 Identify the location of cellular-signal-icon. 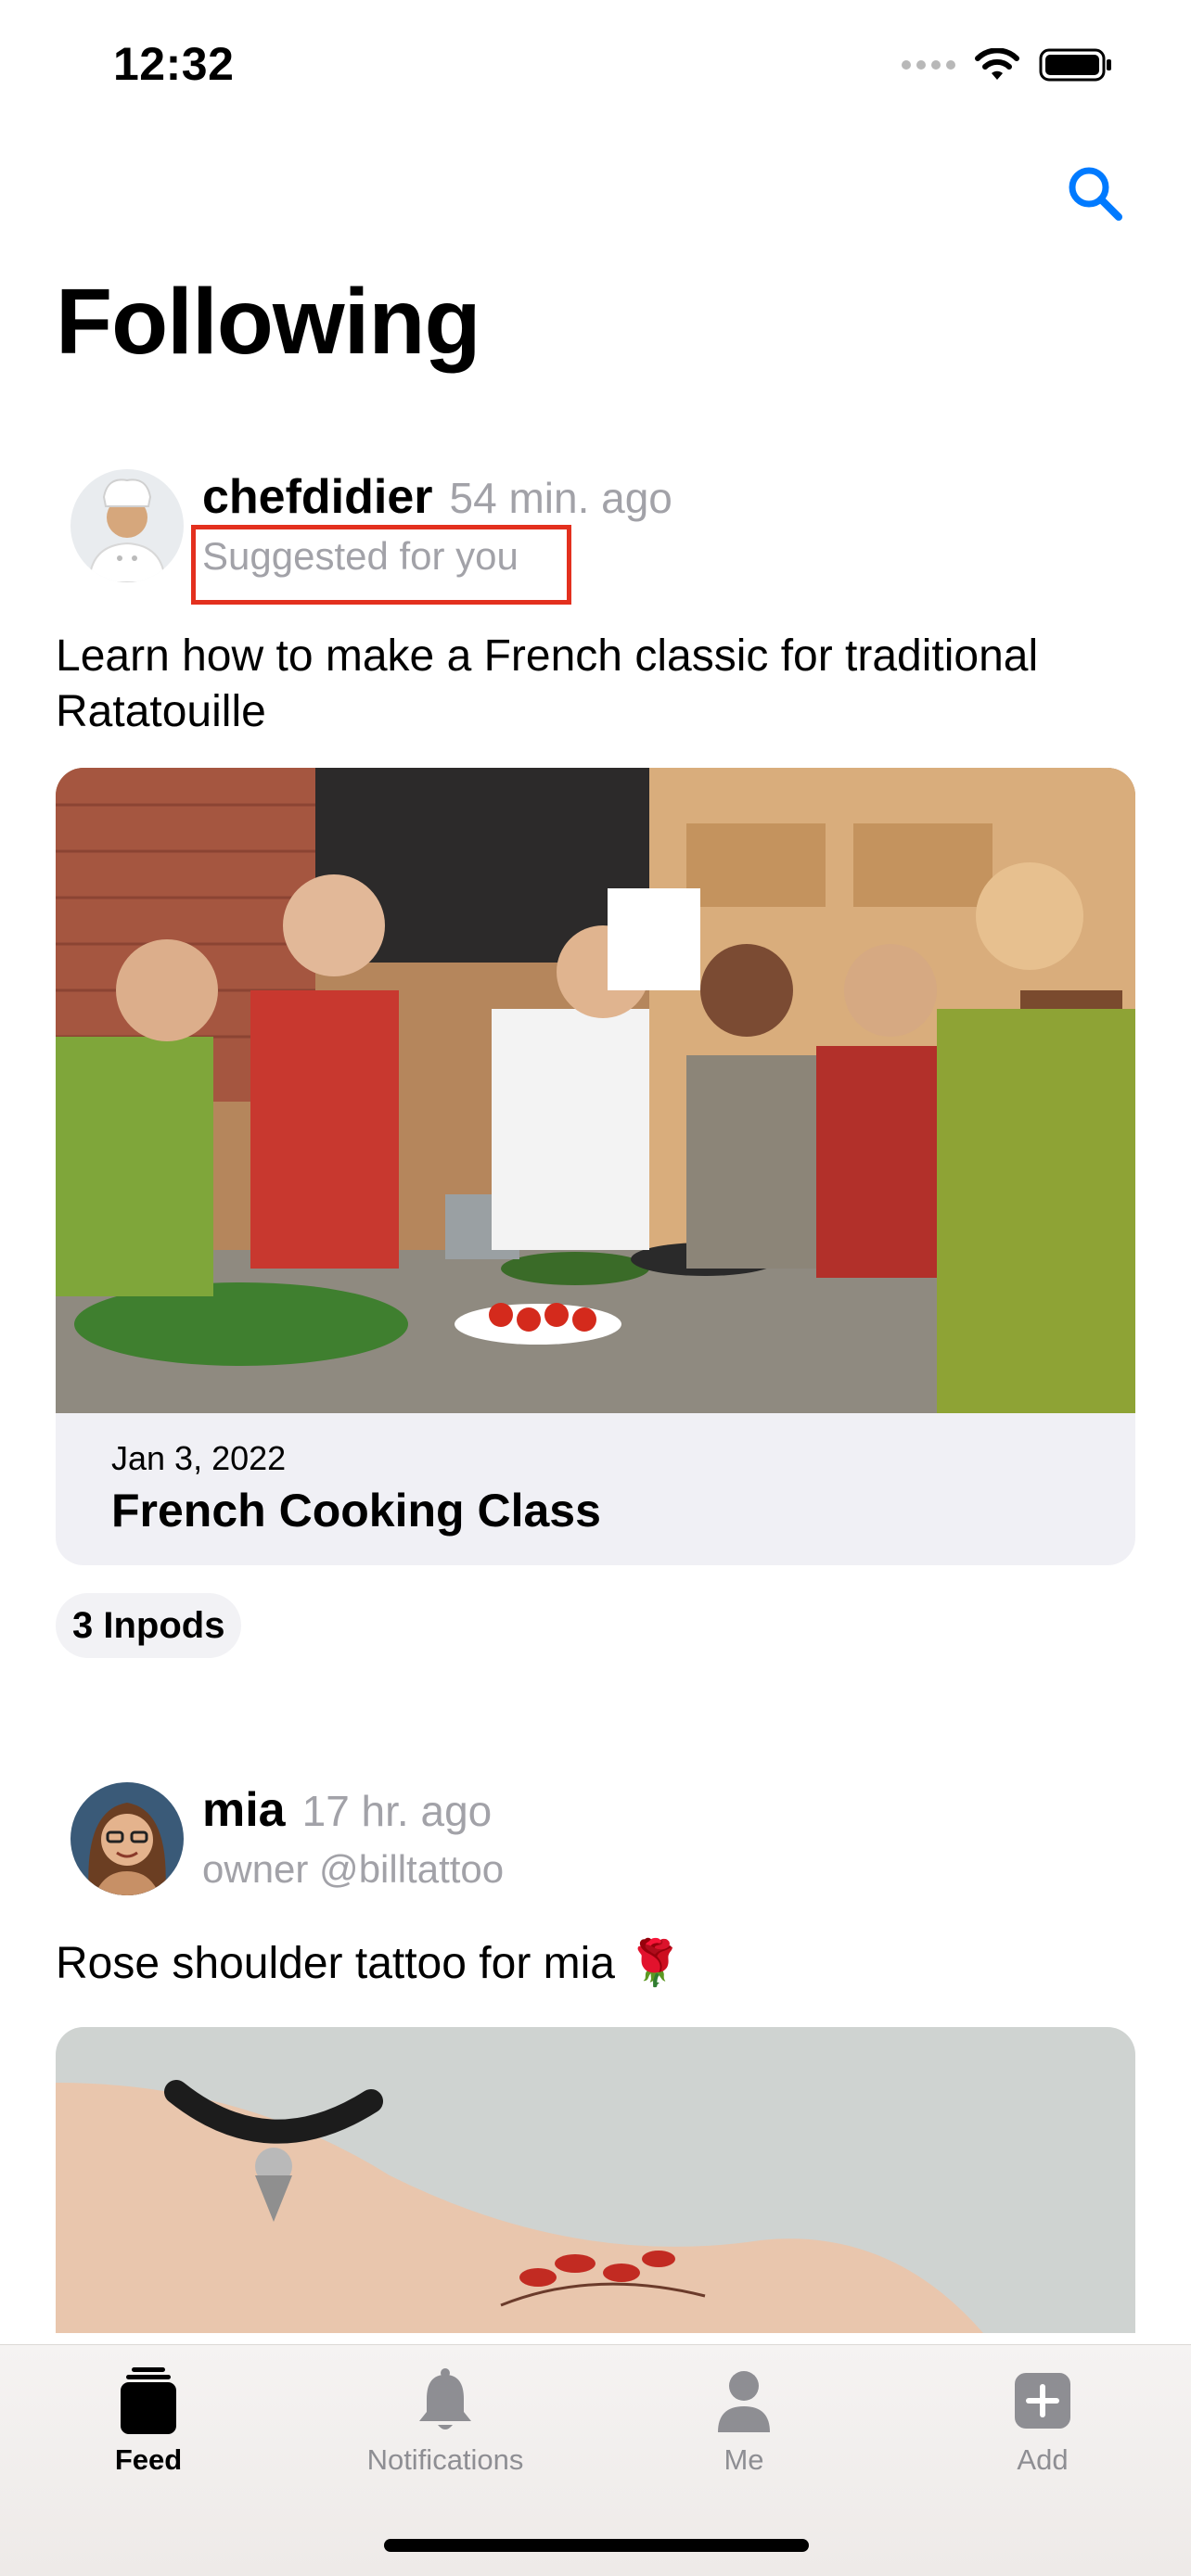
(929, 65).